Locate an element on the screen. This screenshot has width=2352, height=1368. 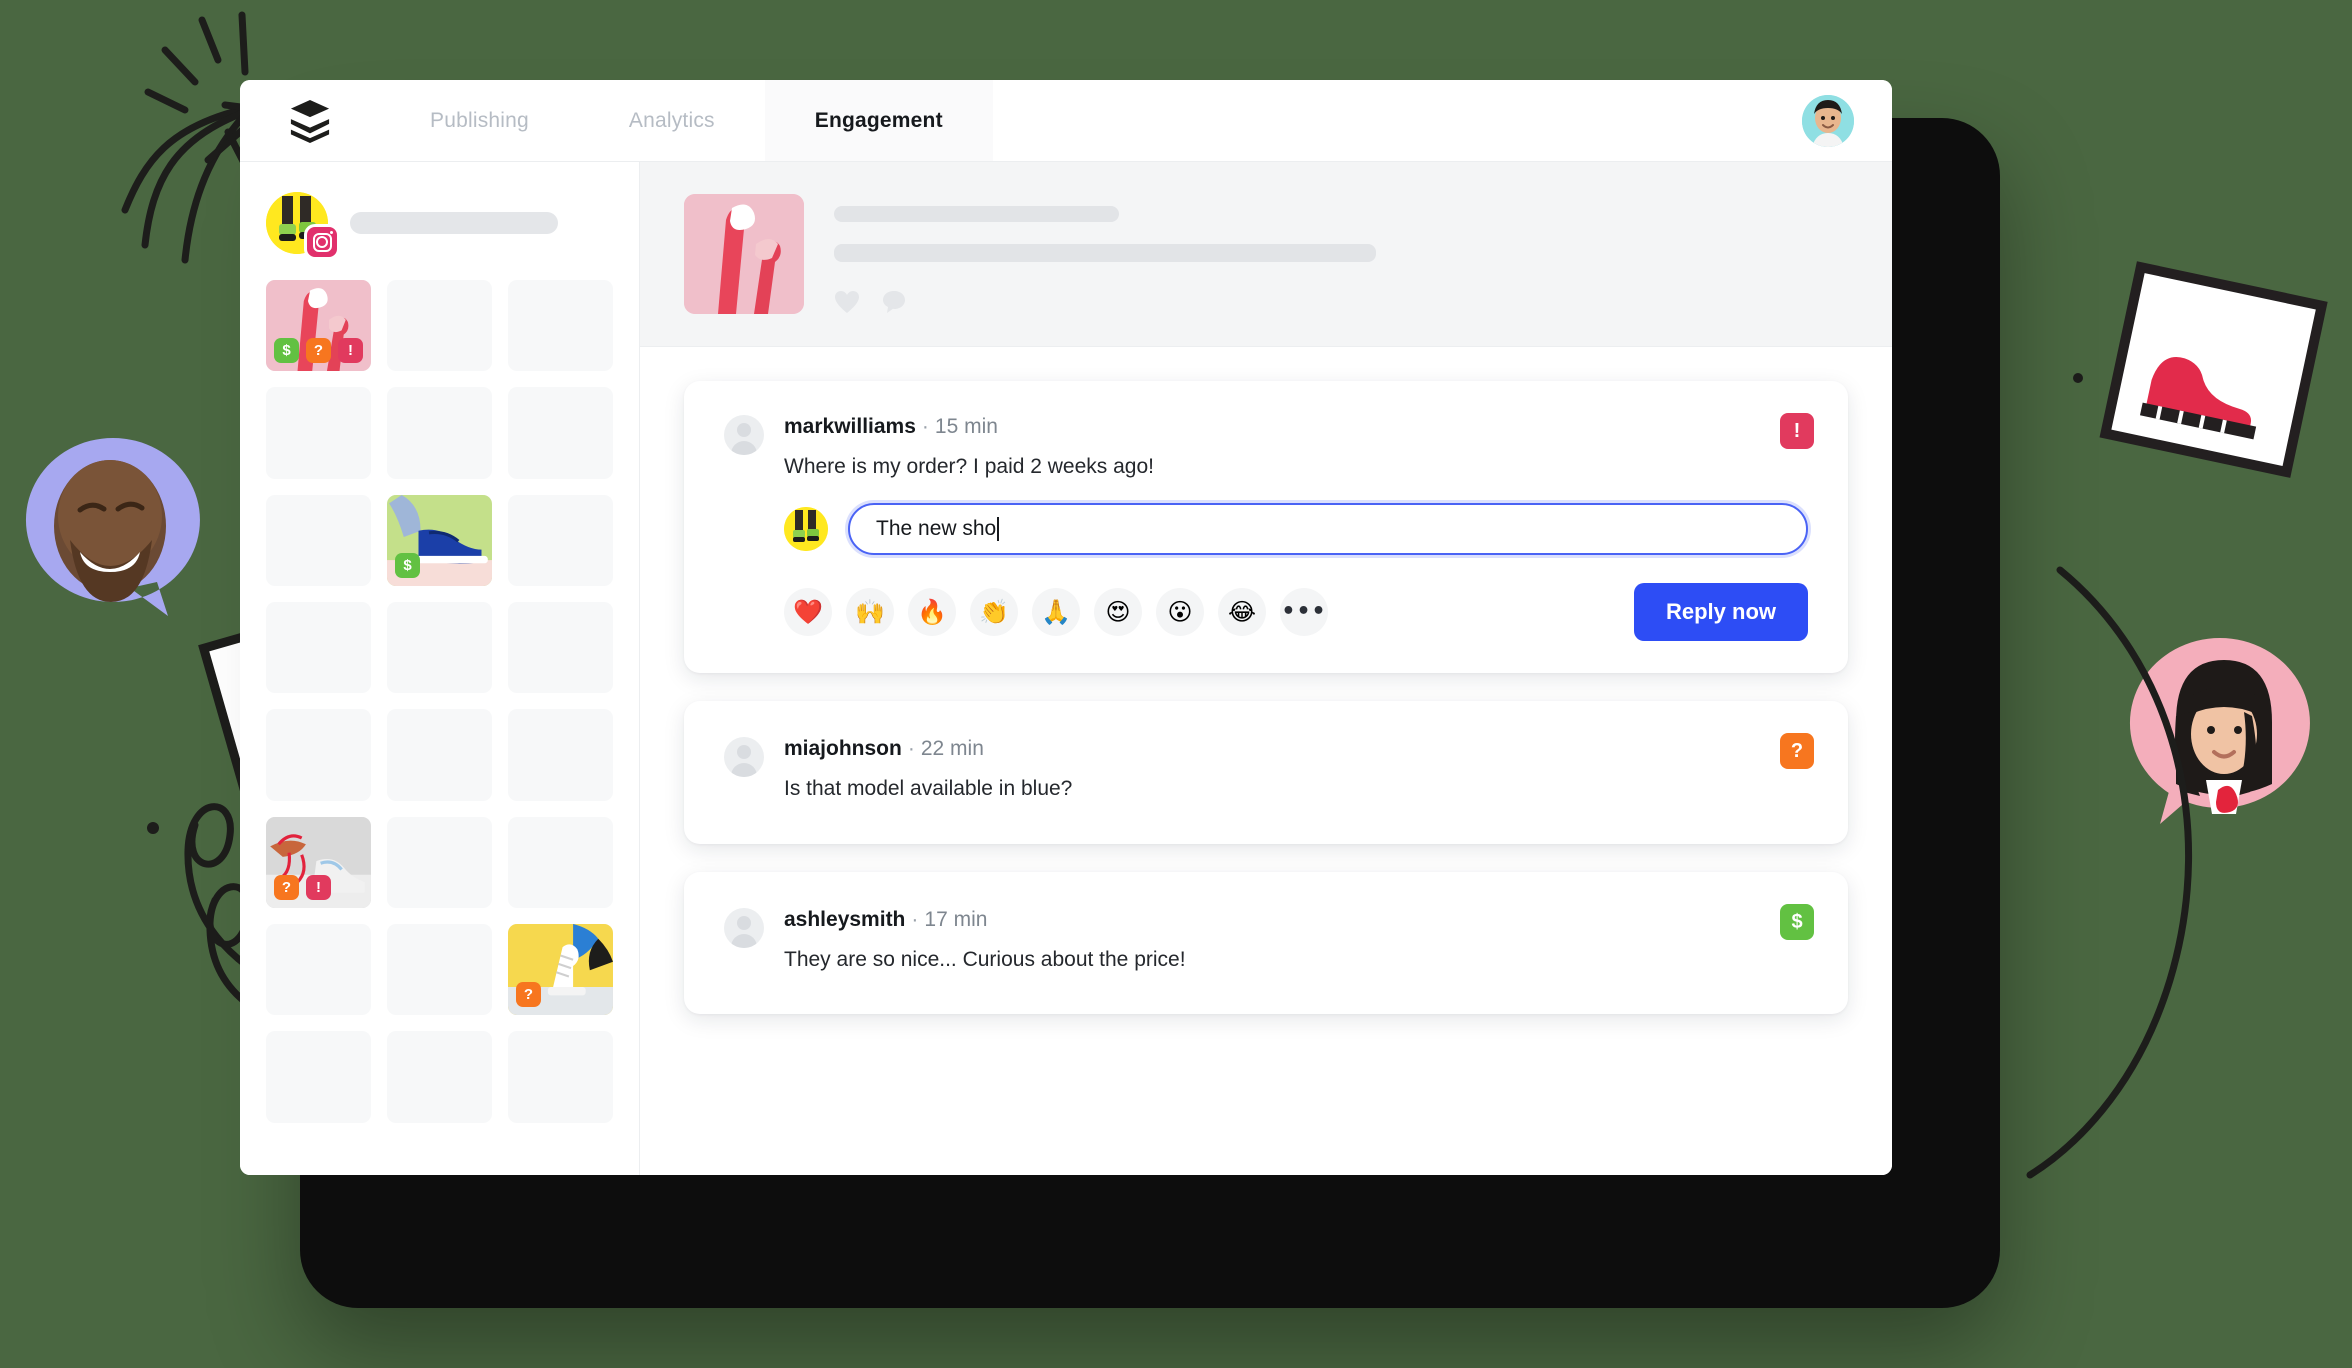
status-badge-alert: ! is located at coordinates (1797, 431).